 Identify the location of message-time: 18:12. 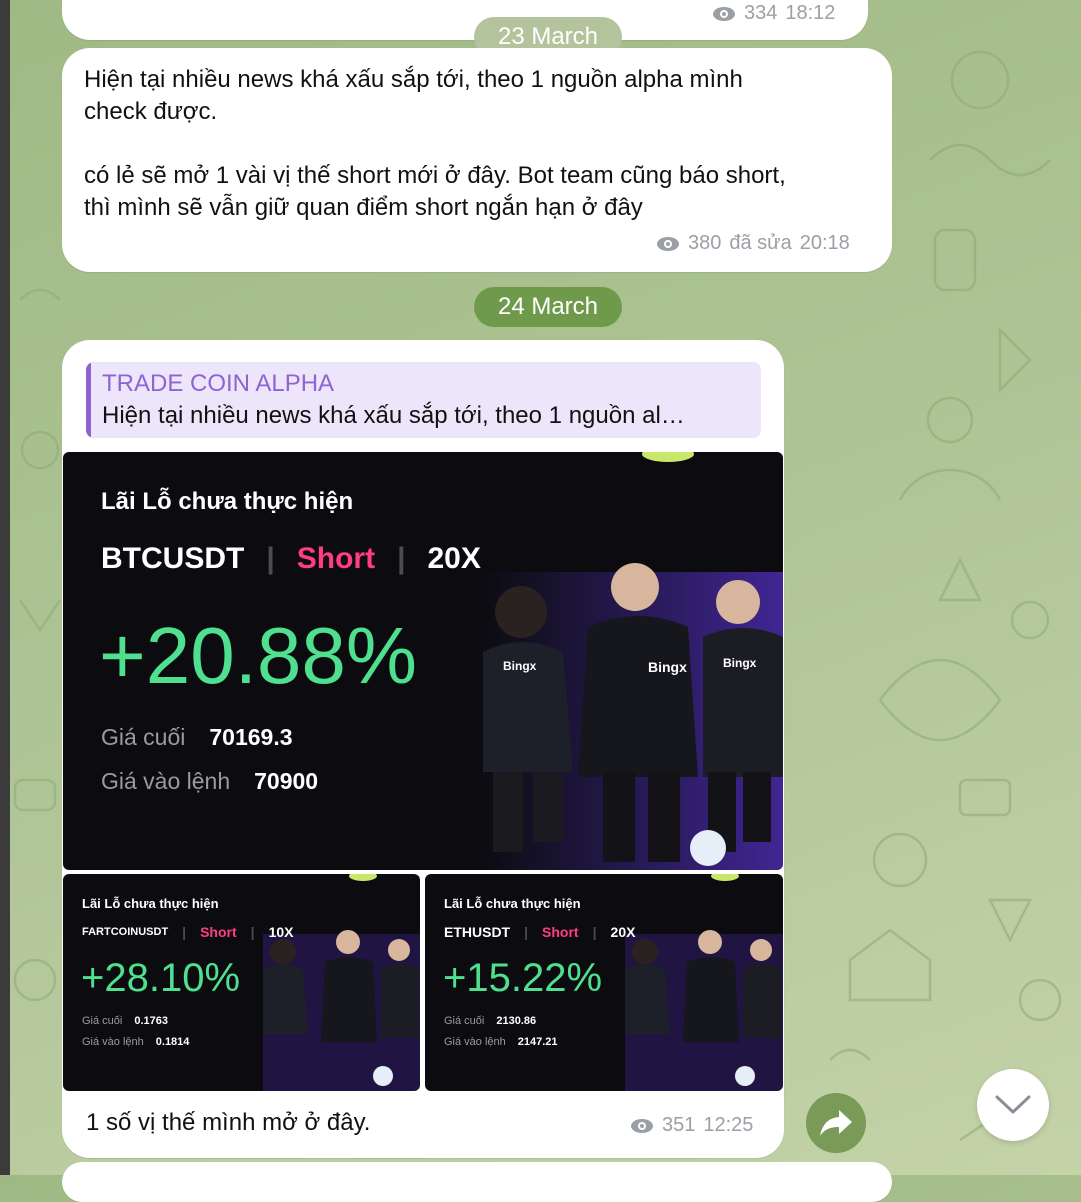
(810, 13).